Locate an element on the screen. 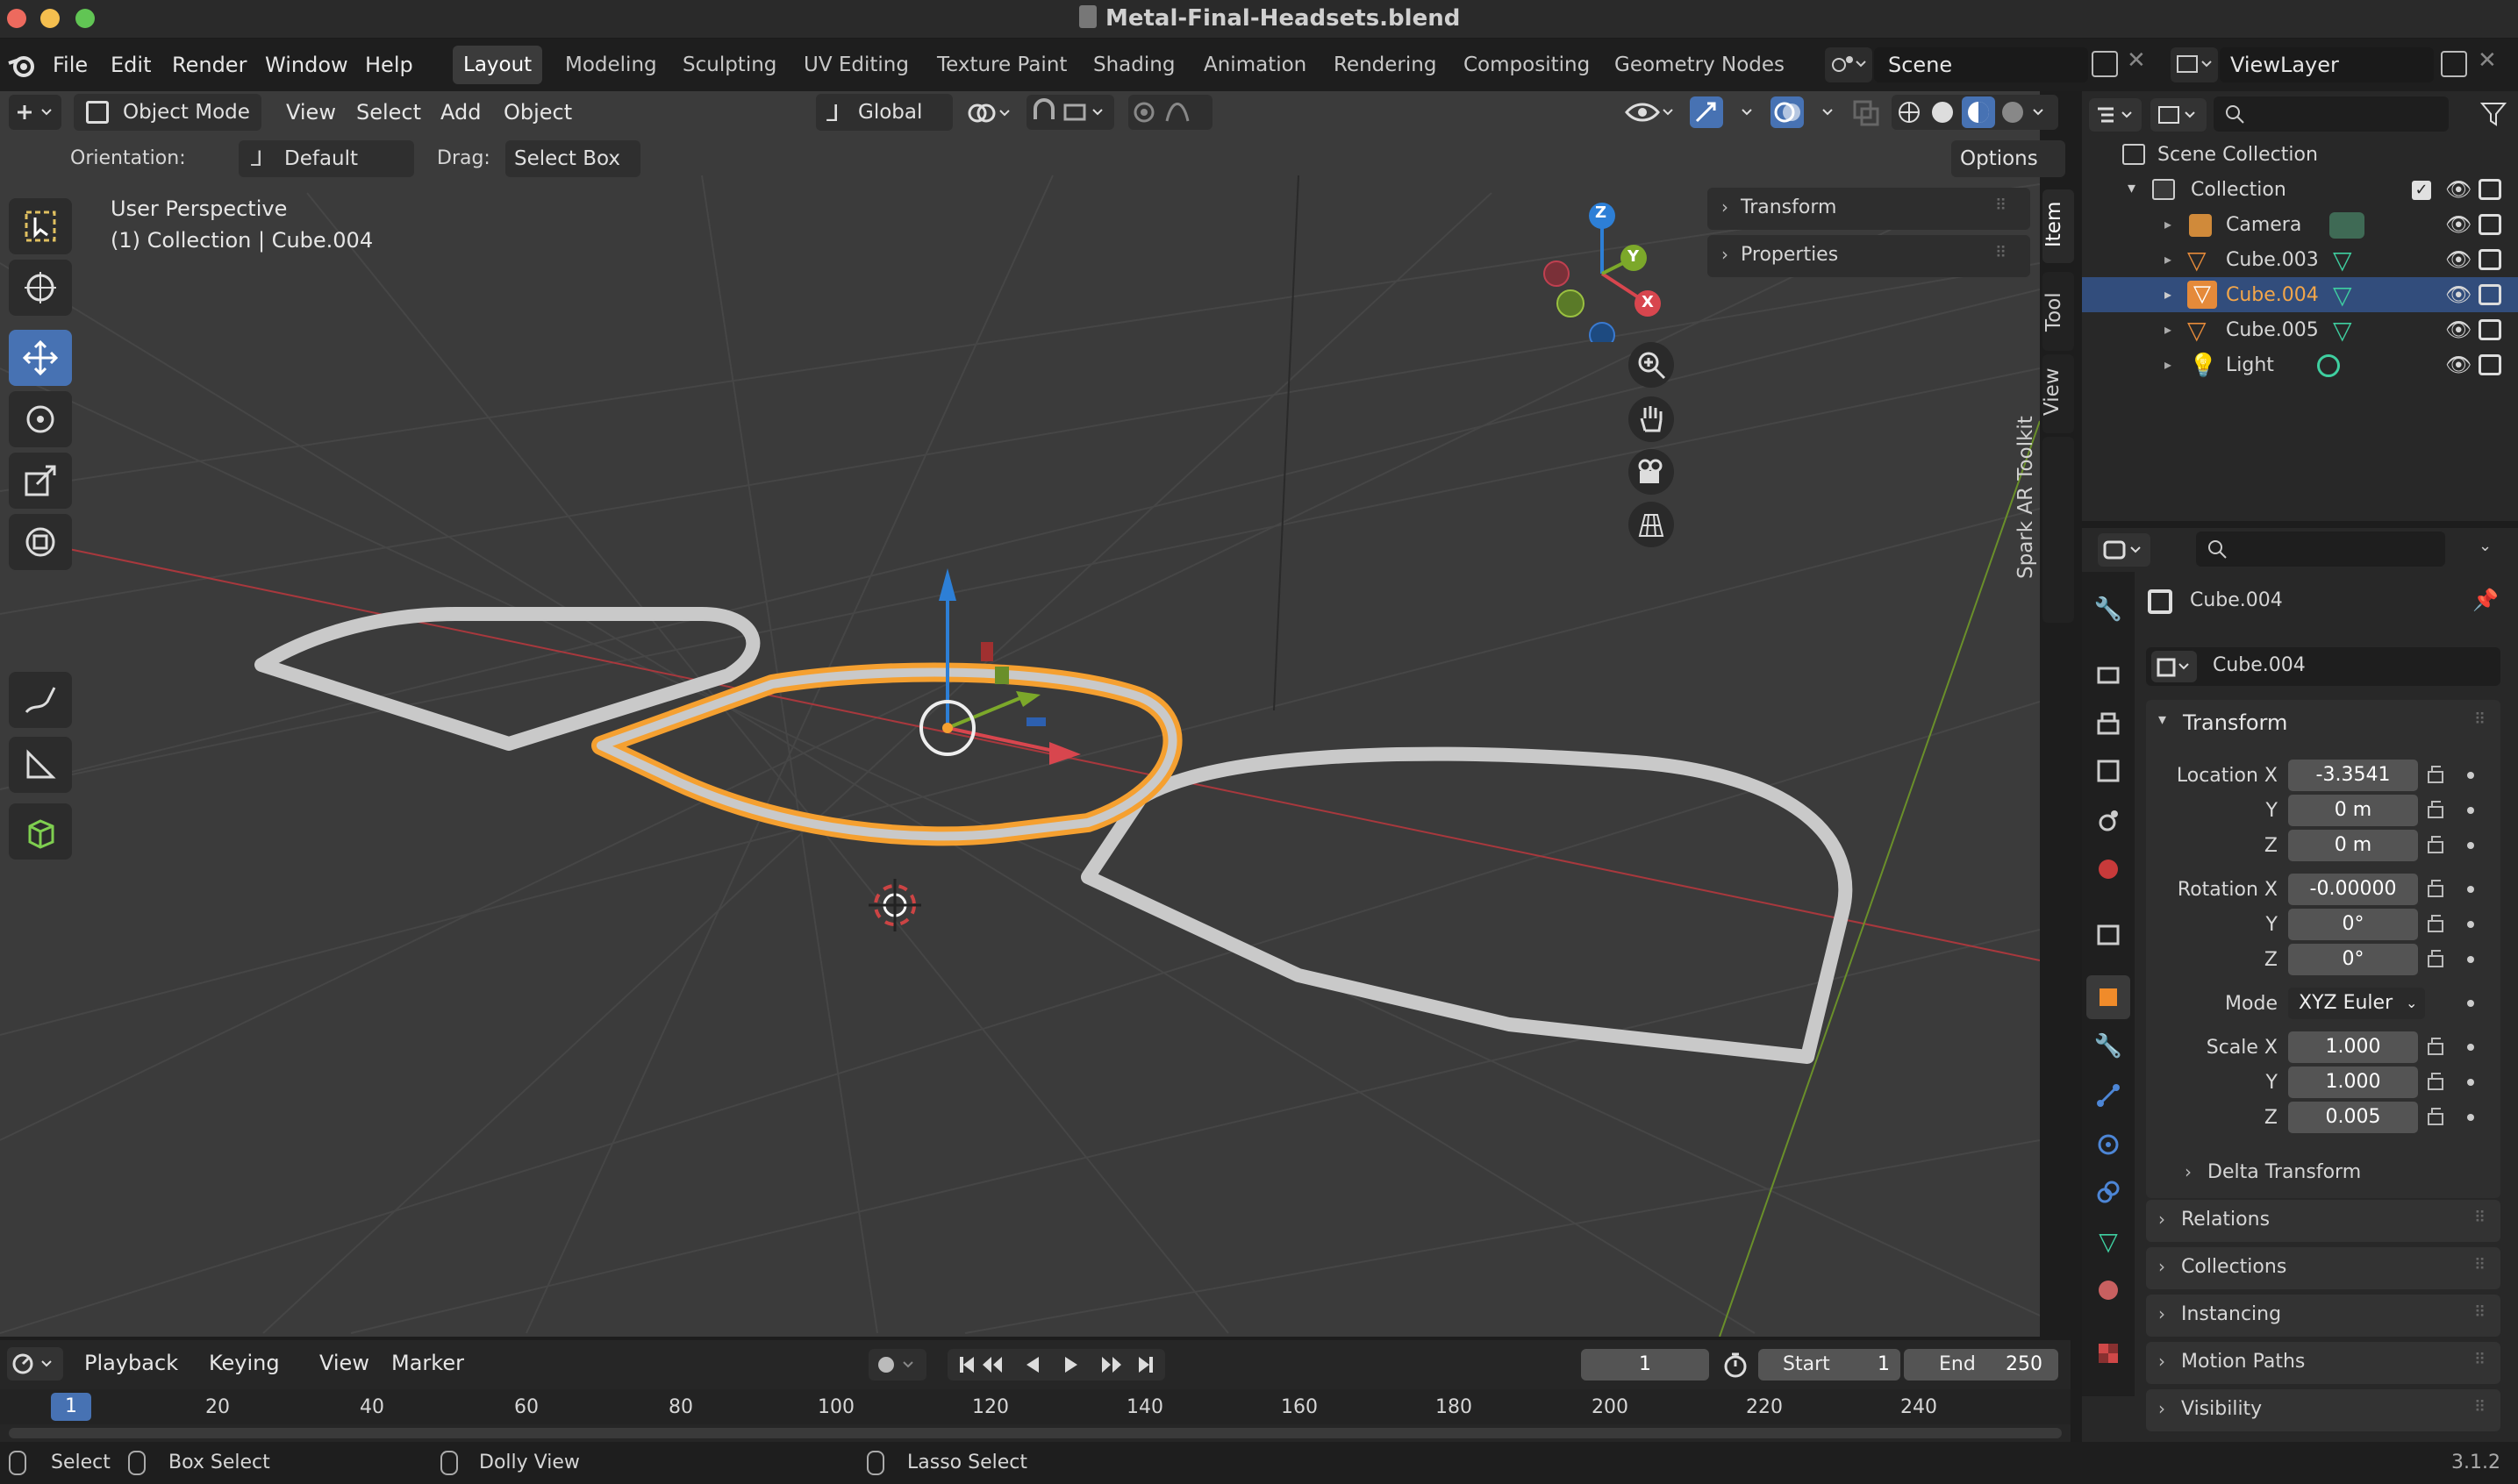 The height and width of the screenshot is (1484, 2518). outliner-row-cube-004: ▸ ▽ Cube.004 ▽ 👁 is located at coordinates (2300, 295).